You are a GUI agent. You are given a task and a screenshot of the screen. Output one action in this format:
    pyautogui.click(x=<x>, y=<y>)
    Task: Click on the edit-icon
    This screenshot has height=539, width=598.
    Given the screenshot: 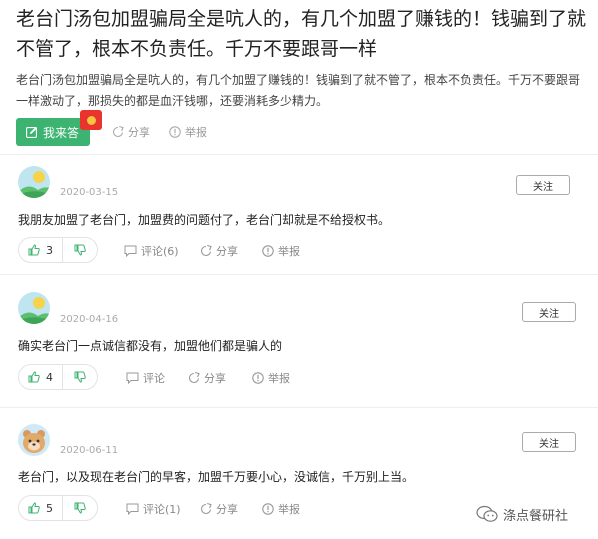 What is the action you would take?
    pyautogui.click(x=32, y=132)
    